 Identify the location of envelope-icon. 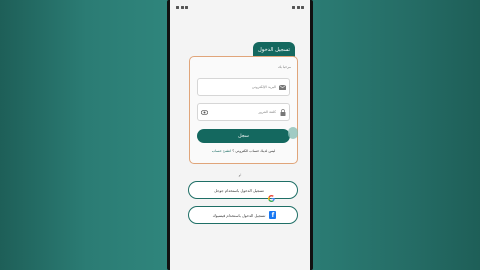
(282, 87).